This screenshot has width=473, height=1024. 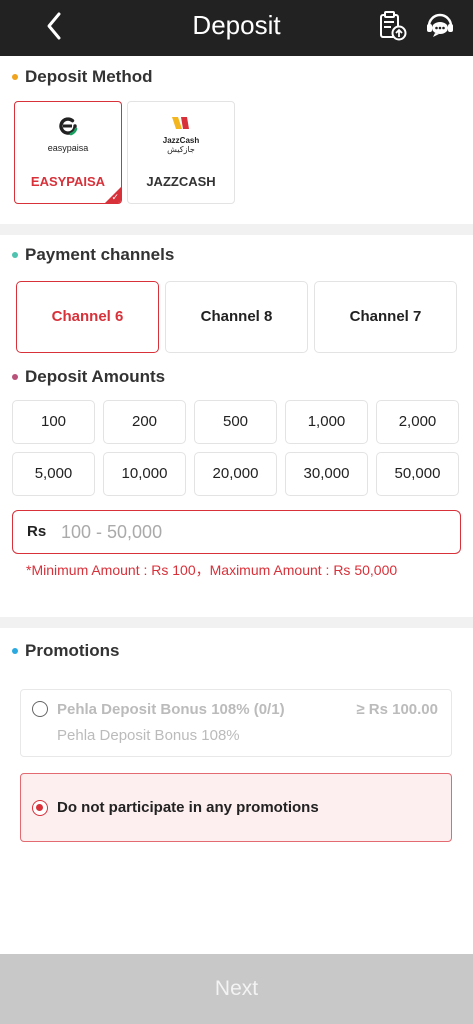 I want to click on easypaisa-mark-icon, so click(x=68, y=126).